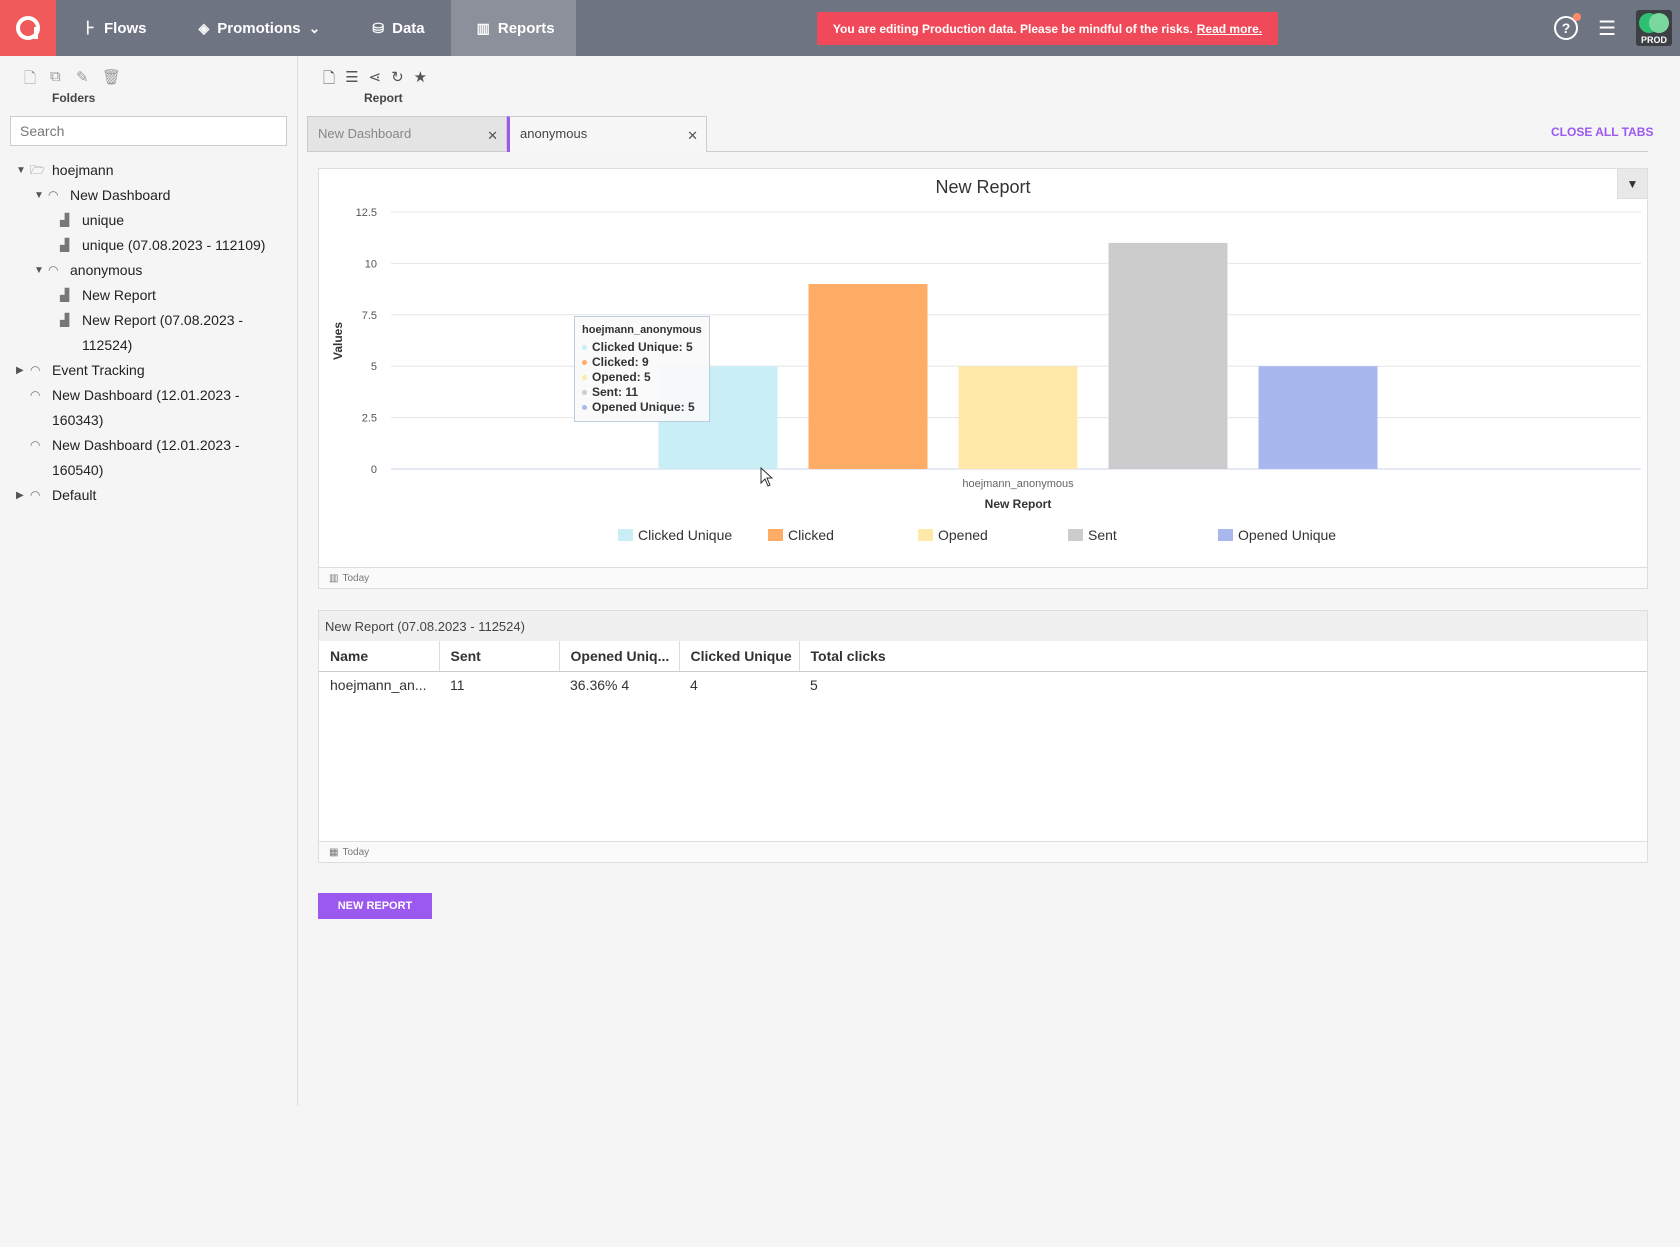 This screenshot has width=1680, height=1247. I want to click on logo-icon, so click(28, 28).